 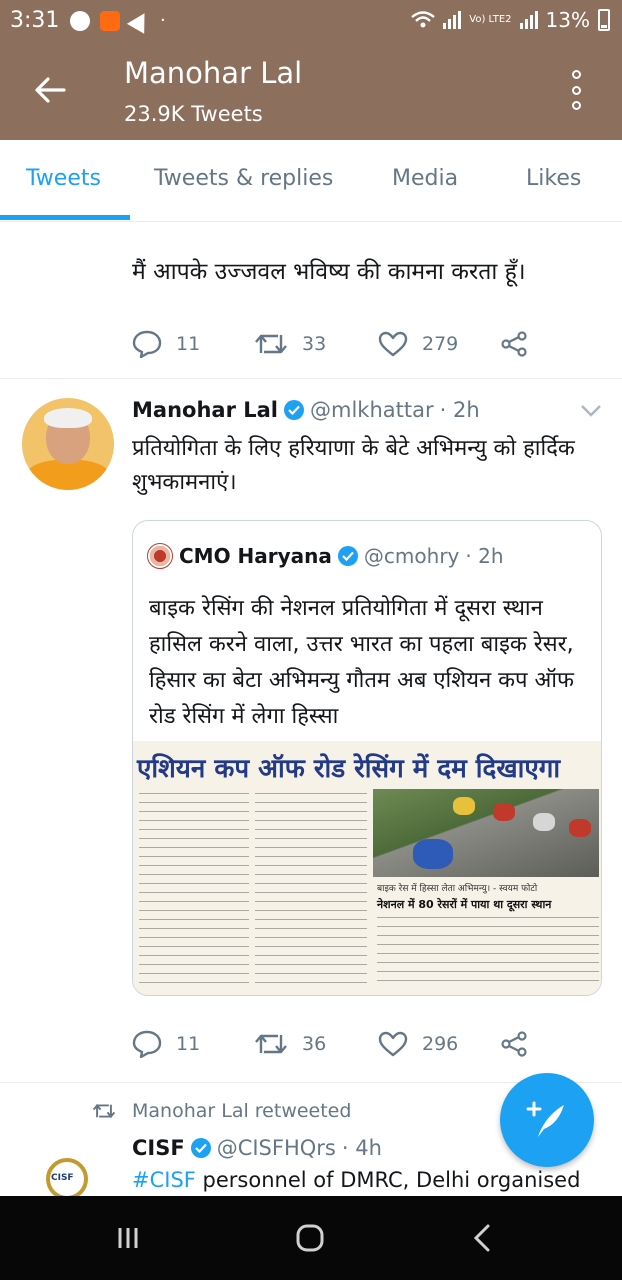 I want to click on tweet-count: 23.9K Tweets, so click(x=193, y=114).